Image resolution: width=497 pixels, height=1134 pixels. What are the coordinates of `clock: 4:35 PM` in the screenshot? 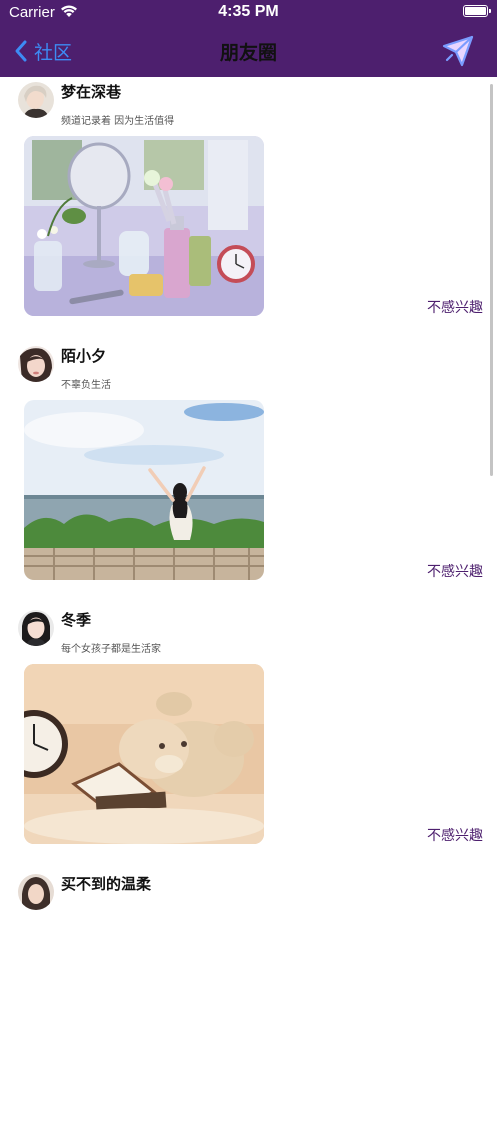 It's located at (248, 11).